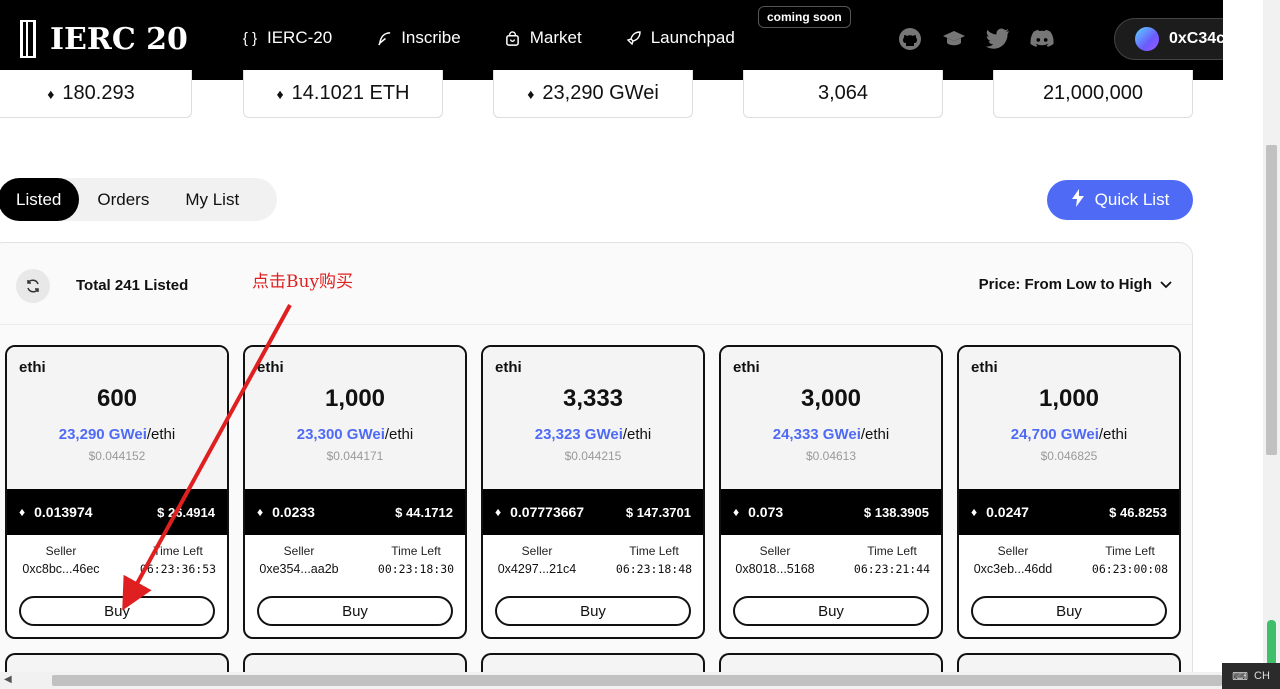  I want to click on stat-holders: 3,064, so click(843, 94).